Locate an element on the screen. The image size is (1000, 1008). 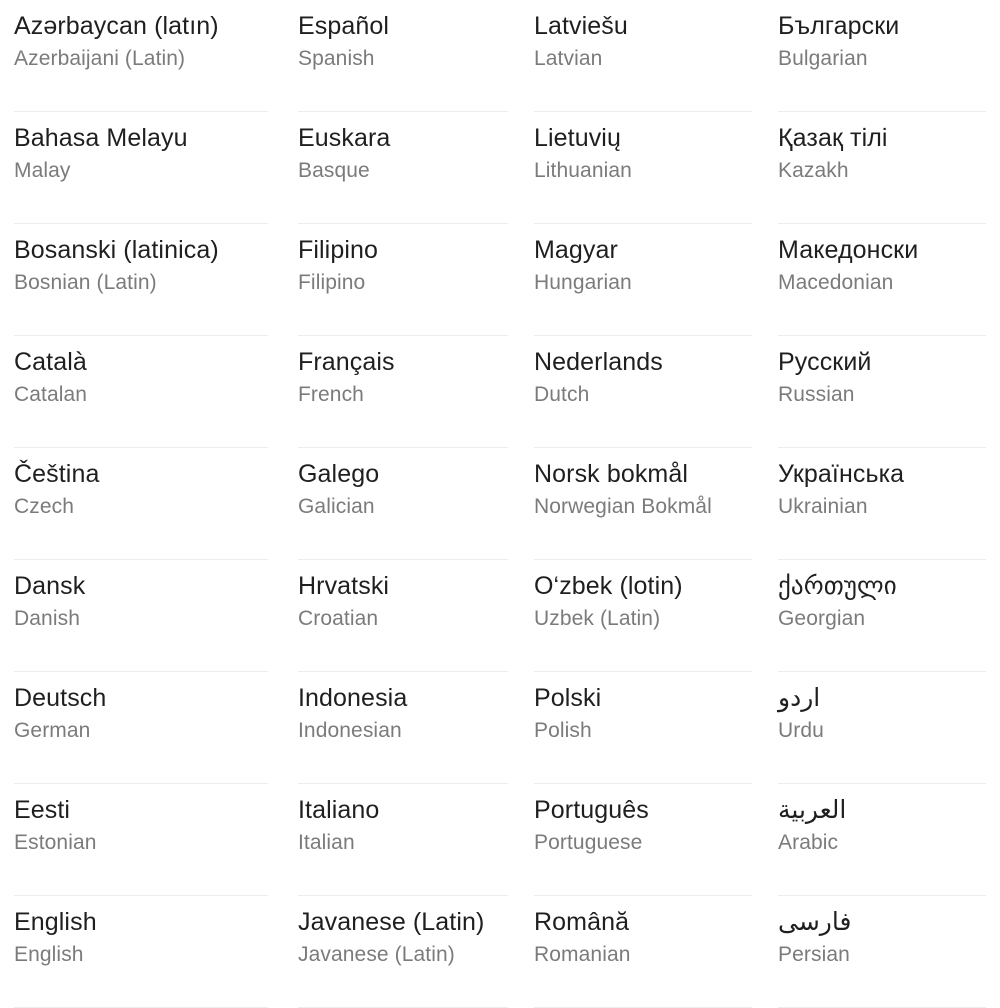
language-native-name: Eesti is located at coordinates (42, 810).